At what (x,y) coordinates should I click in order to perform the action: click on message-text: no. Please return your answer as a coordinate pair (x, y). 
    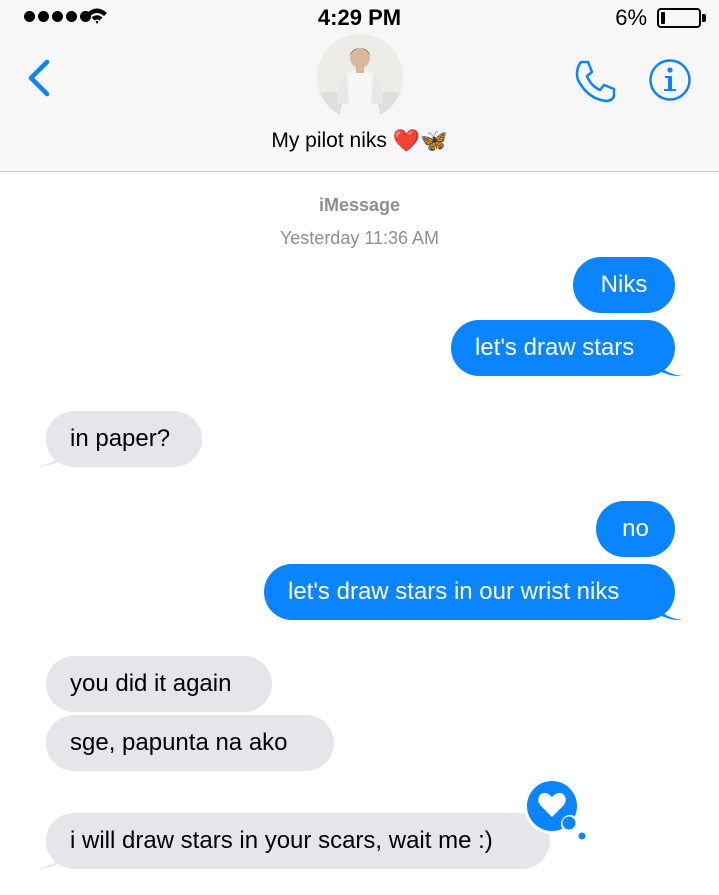
    Looking at the image, I should click on (635, 528).